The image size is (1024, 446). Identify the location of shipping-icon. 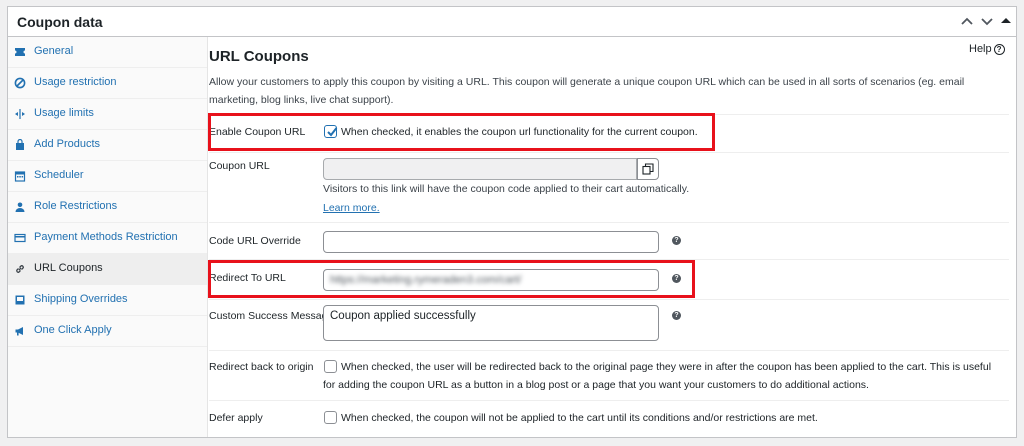
(20, 300).